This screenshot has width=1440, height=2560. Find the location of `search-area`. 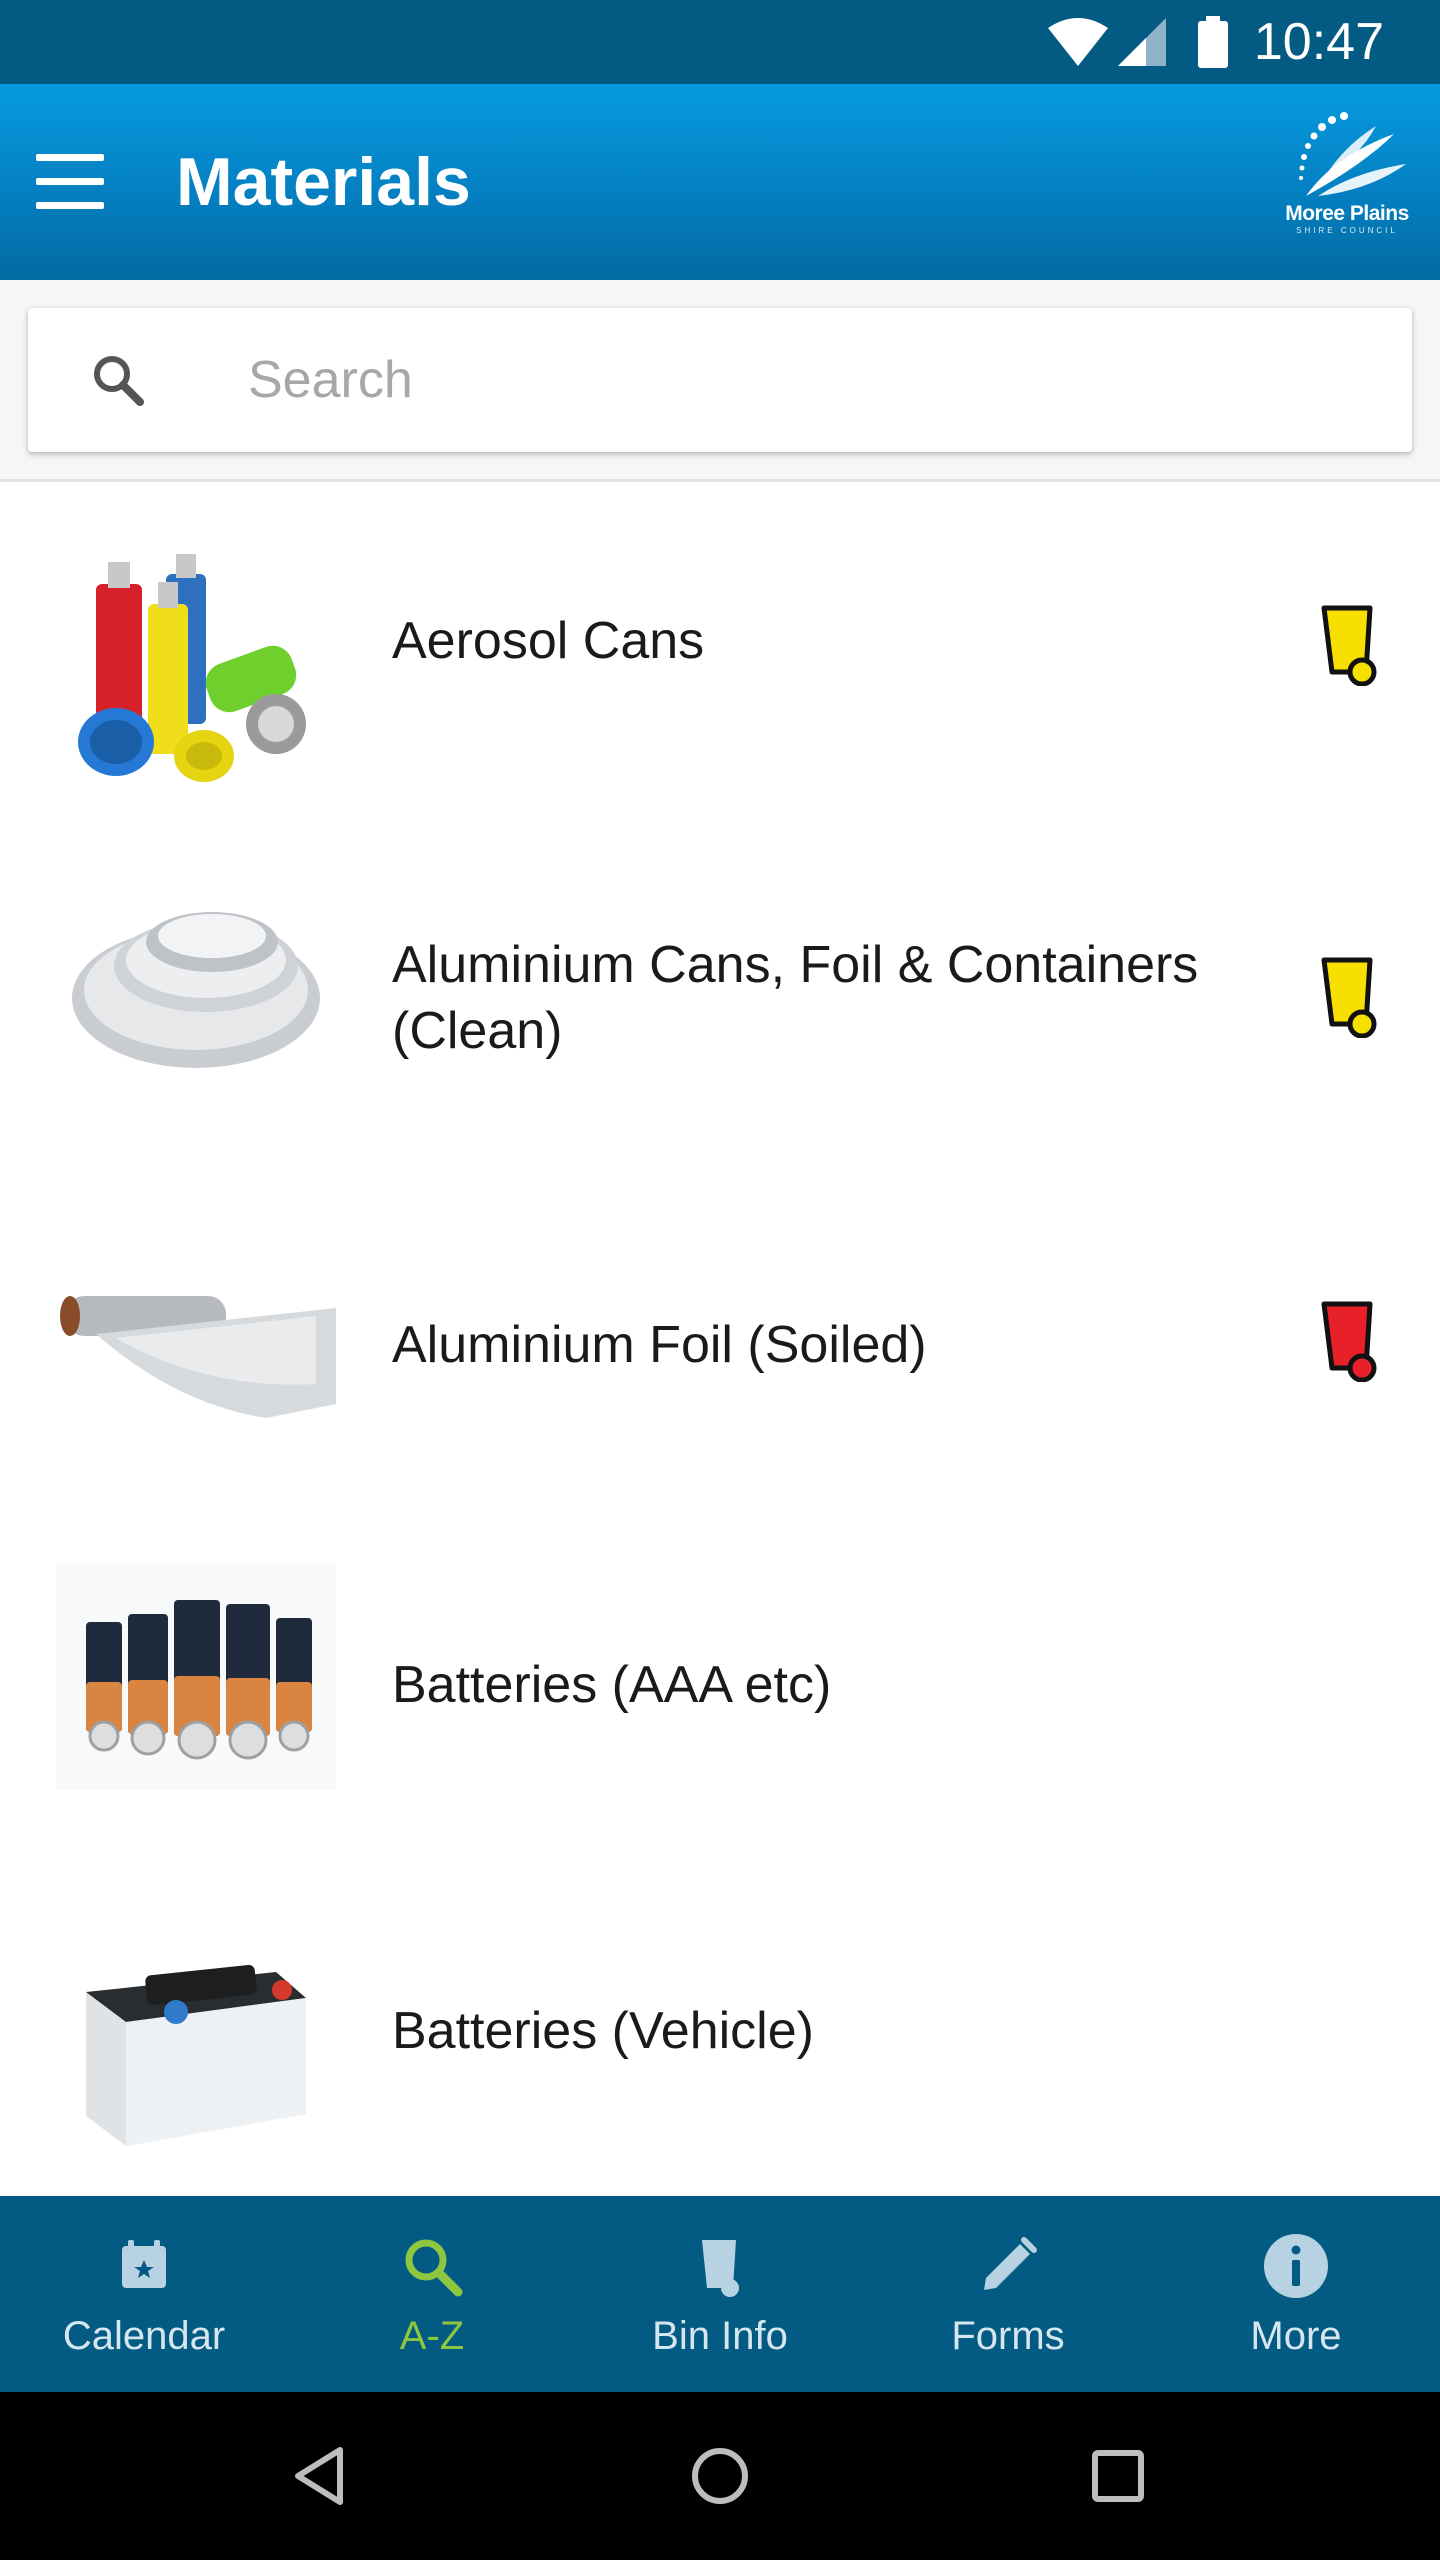

search-area is located at coordinates (720, 381).